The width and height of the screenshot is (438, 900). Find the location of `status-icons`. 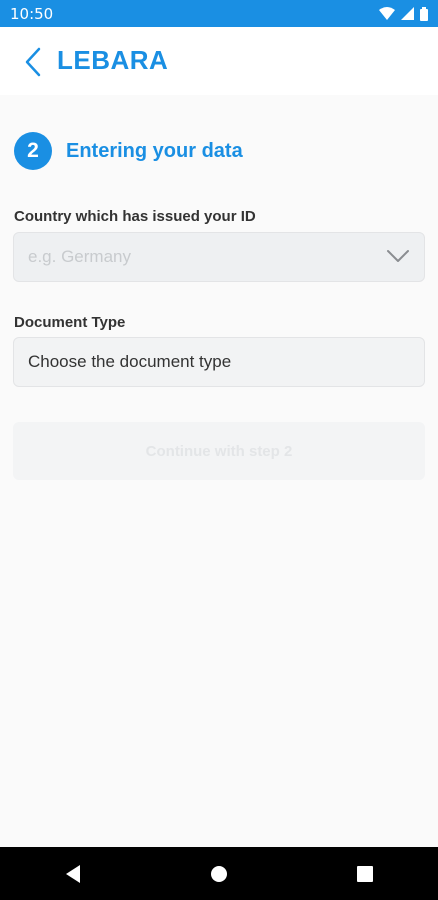

status-icons is located at coordinates (403, 13).